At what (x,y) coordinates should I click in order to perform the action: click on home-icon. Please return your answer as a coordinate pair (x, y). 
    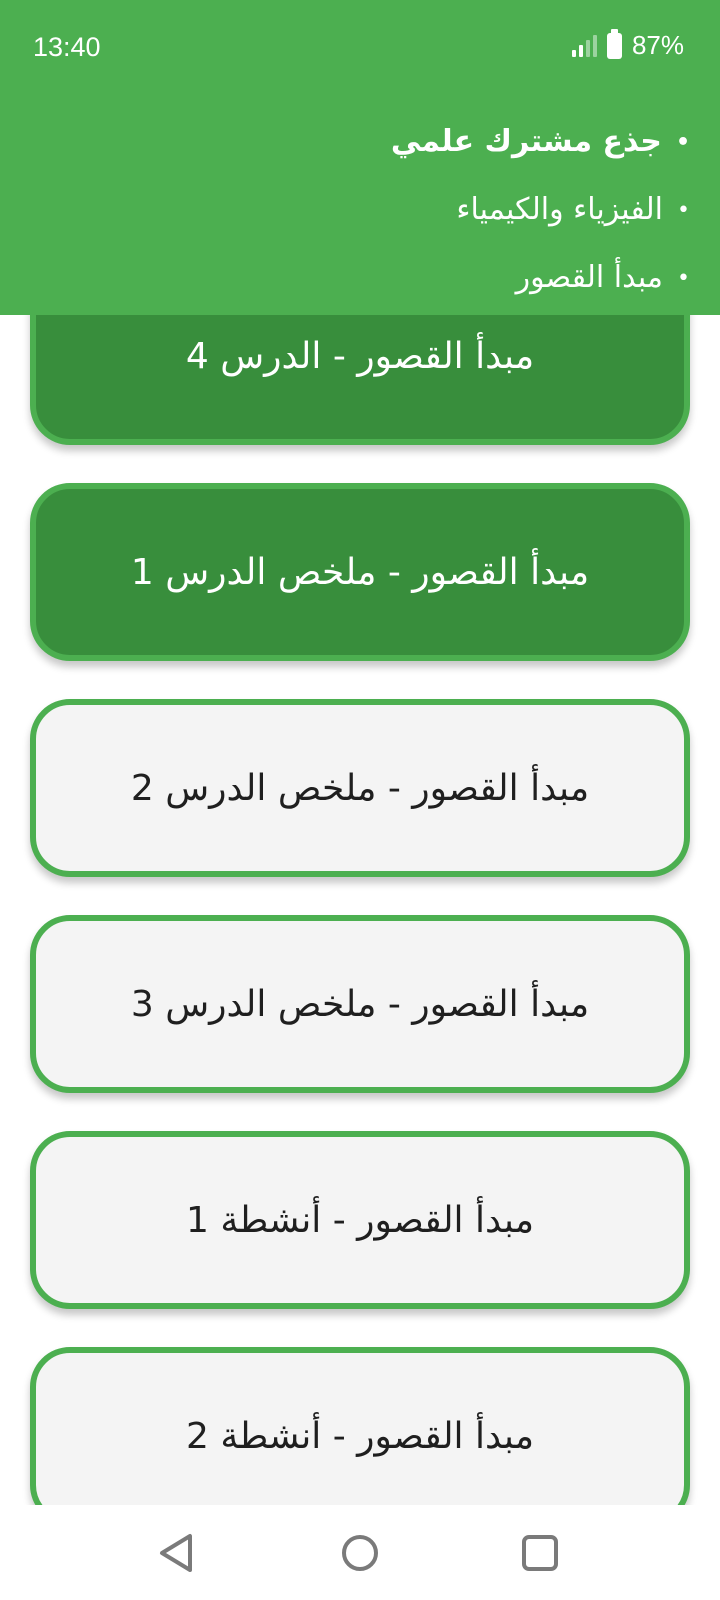
    Looking at the image, I should click on (360, 1553).